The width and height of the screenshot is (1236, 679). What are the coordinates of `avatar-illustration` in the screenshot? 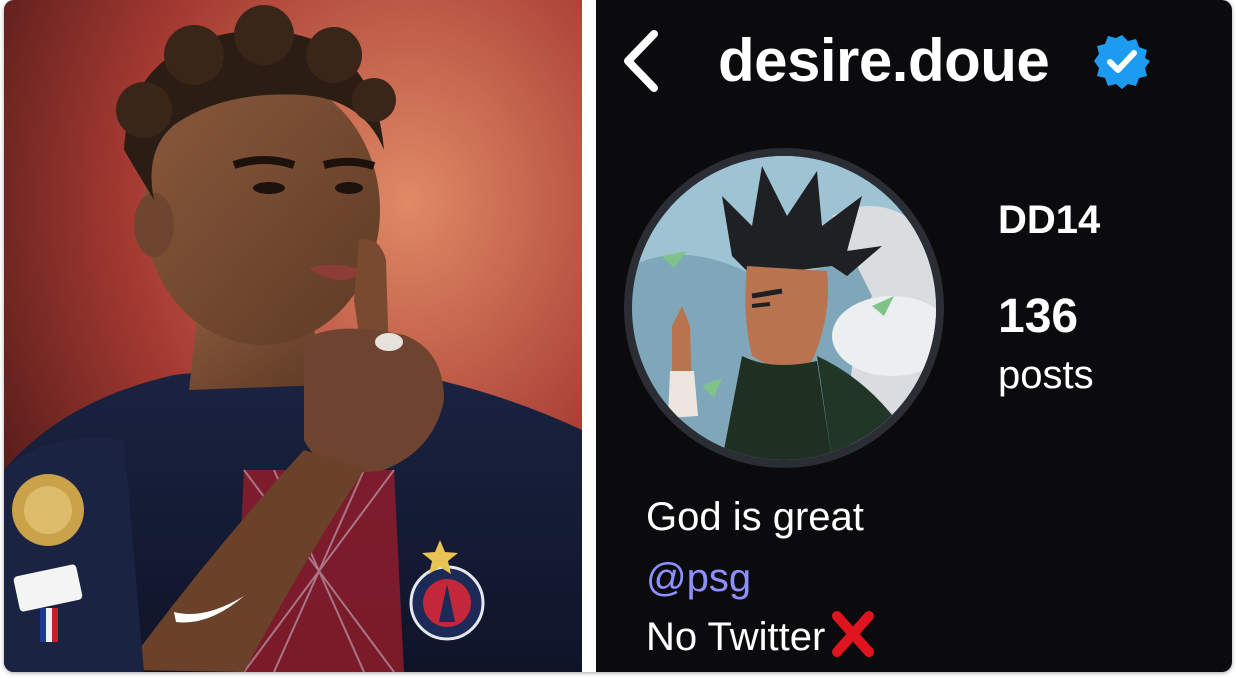 It's located at (784, 308).